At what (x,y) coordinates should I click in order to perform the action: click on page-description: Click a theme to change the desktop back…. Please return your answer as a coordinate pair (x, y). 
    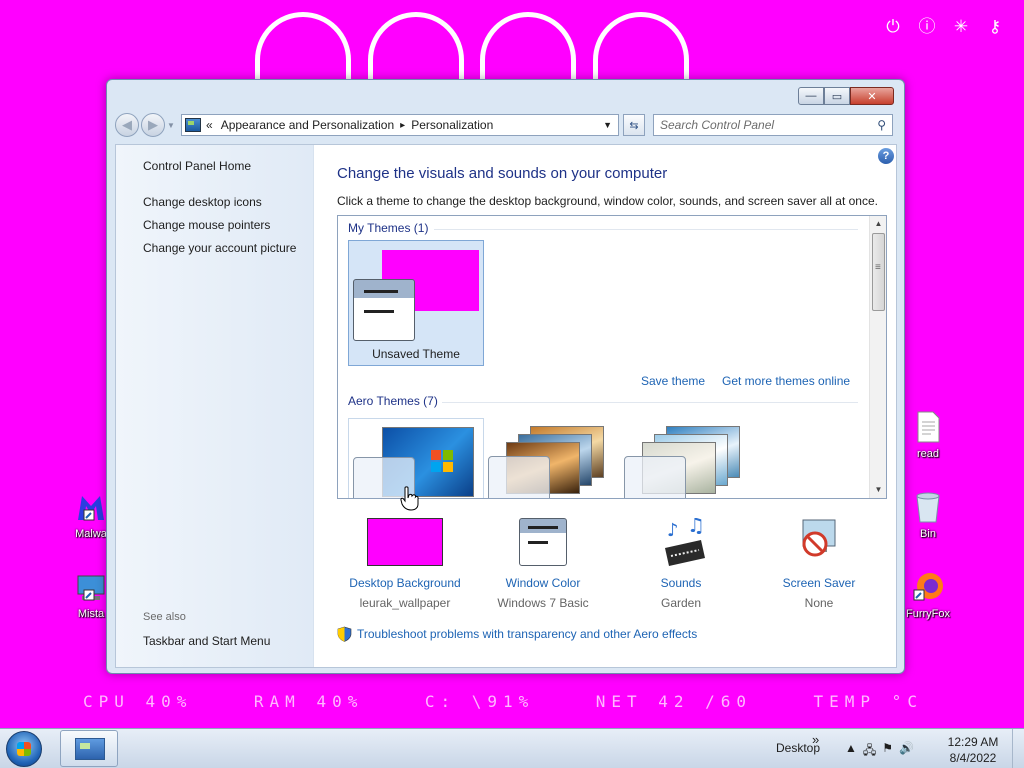
    Looking at the image, I should click on (607, 201).